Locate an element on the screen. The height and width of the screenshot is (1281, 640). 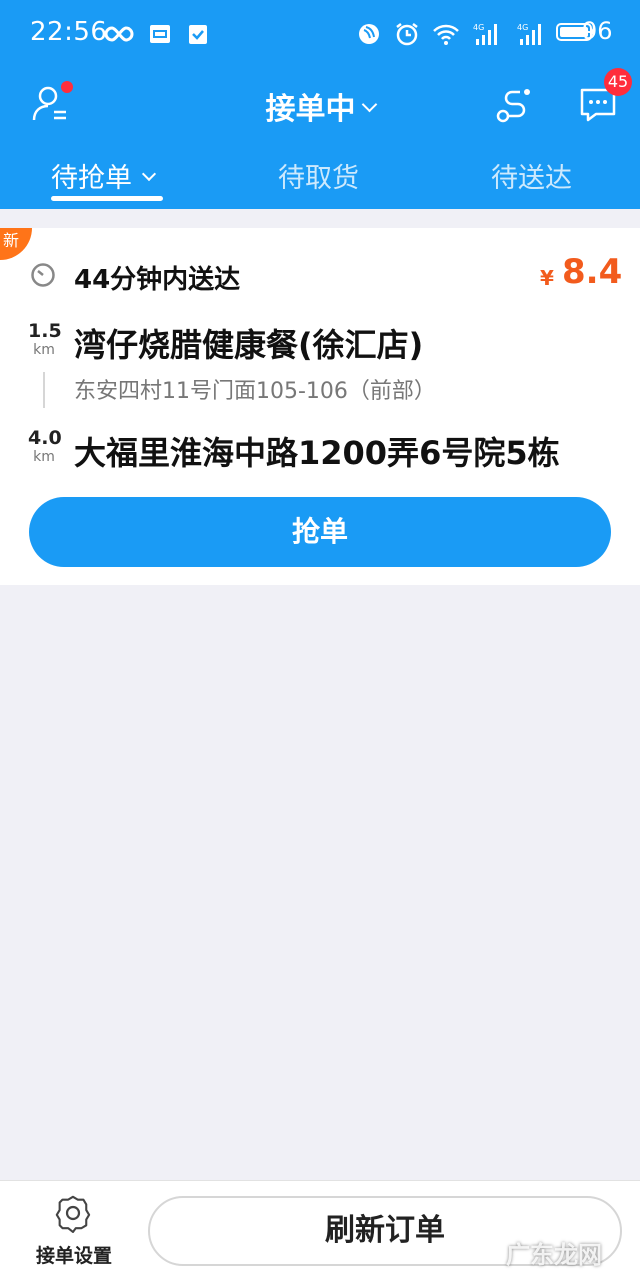
system-icons: 4G 4G is located at coordinates (452, 34).